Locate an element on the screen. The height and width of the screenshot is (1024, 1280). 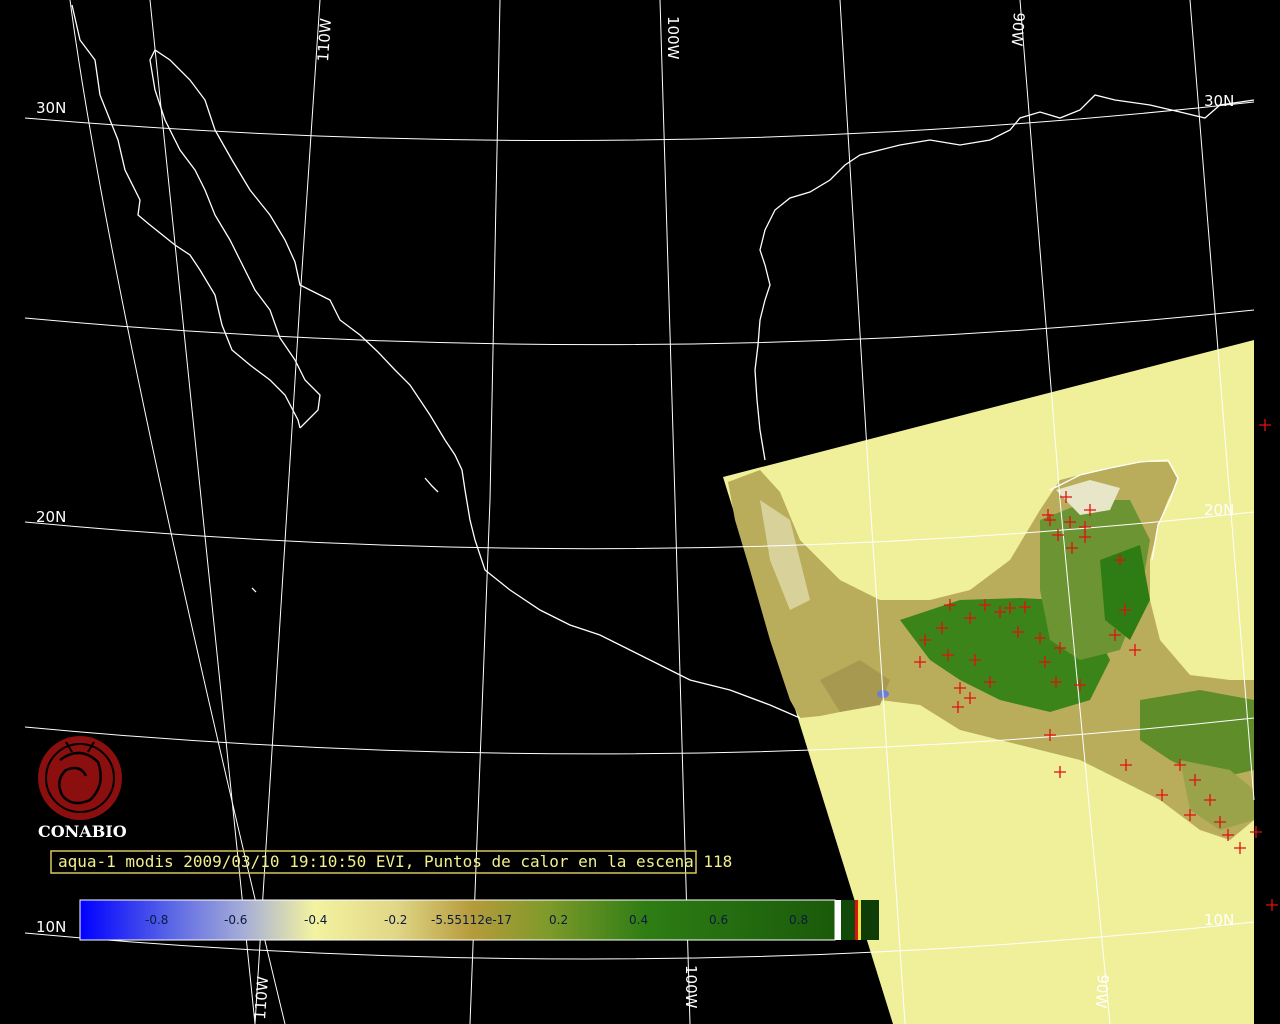
colorbar-label-0: -0.8 is located at coordinates (156, 920).